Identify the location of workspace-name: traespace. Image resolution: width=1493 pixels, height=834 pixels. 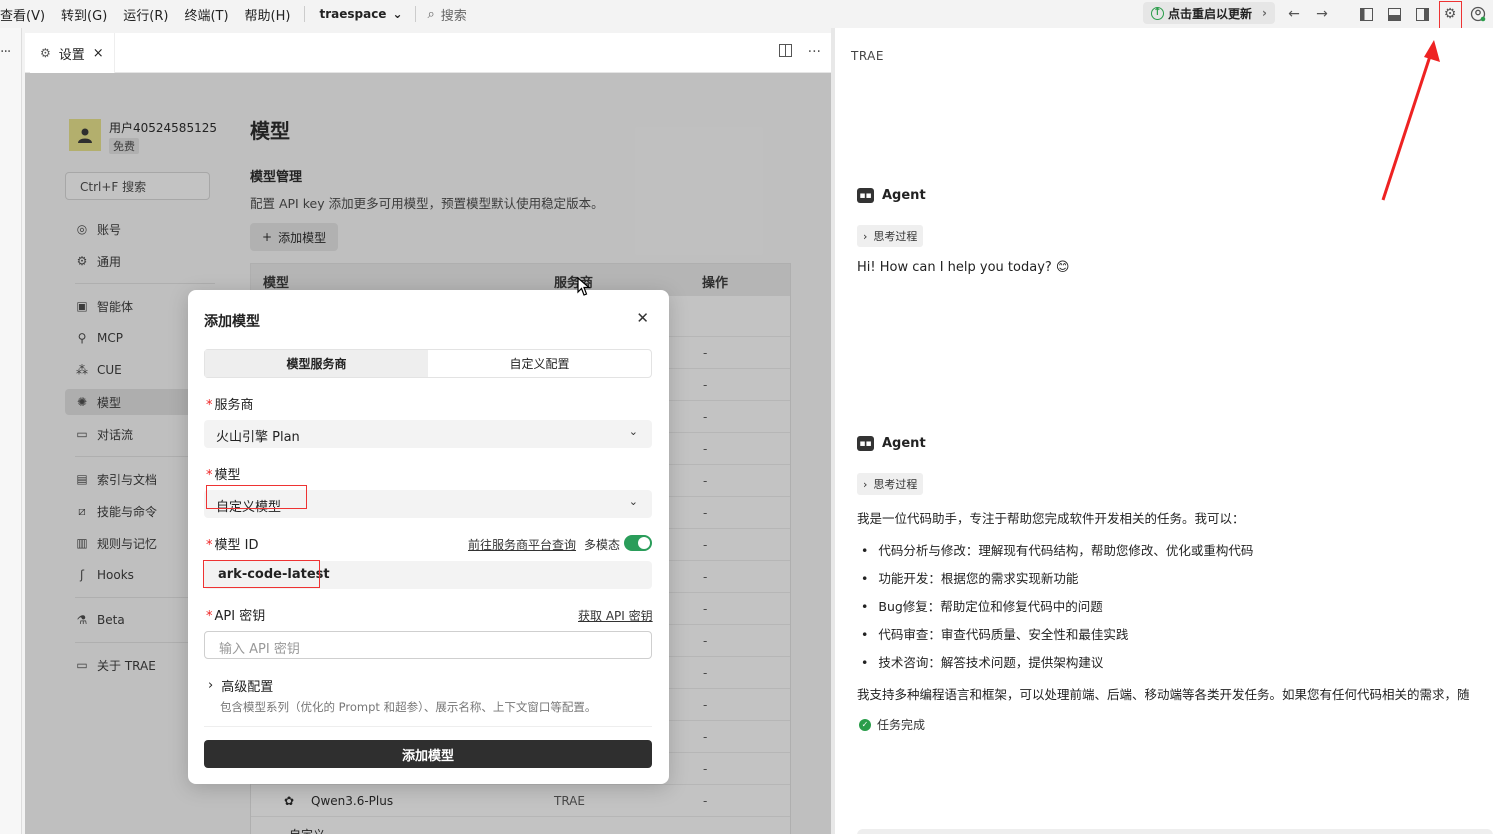
(353, 14).